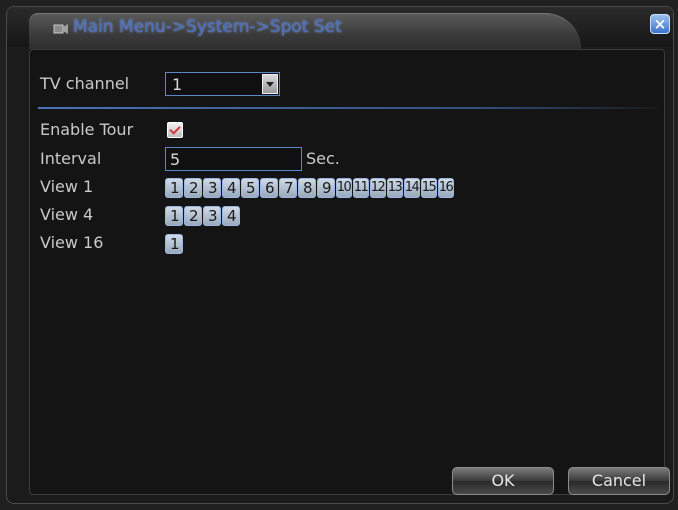  I want to click on interval-input: 5, so click(233, 159).